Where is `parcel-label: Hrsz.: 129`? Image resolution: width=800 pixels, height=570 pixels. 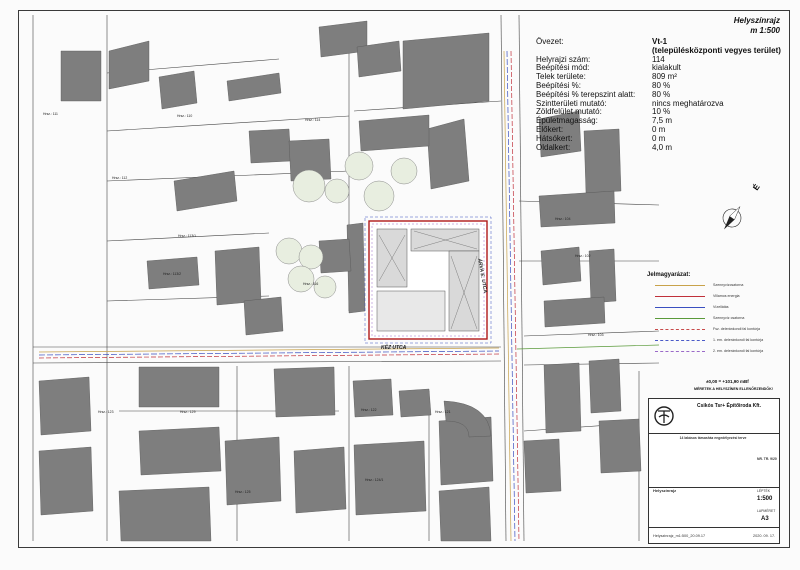 parcel-label: Hrsz.: 129 is located at coordinates (188, 412).